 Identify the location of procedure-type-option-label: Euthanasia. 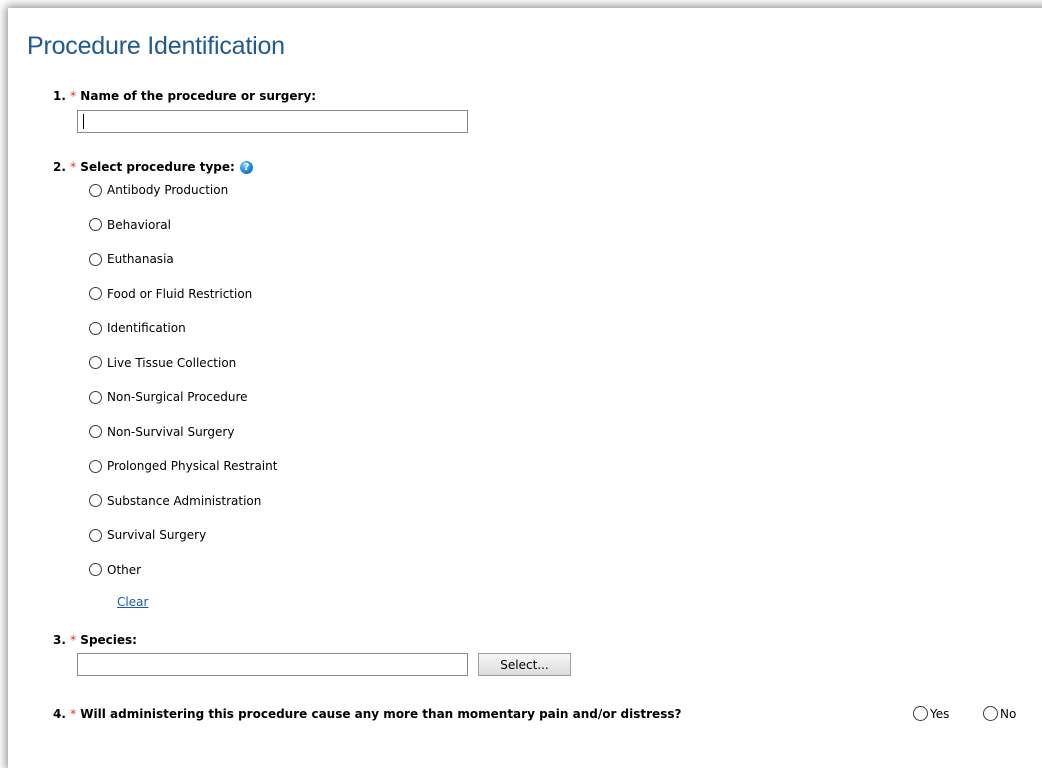
(140, 259).